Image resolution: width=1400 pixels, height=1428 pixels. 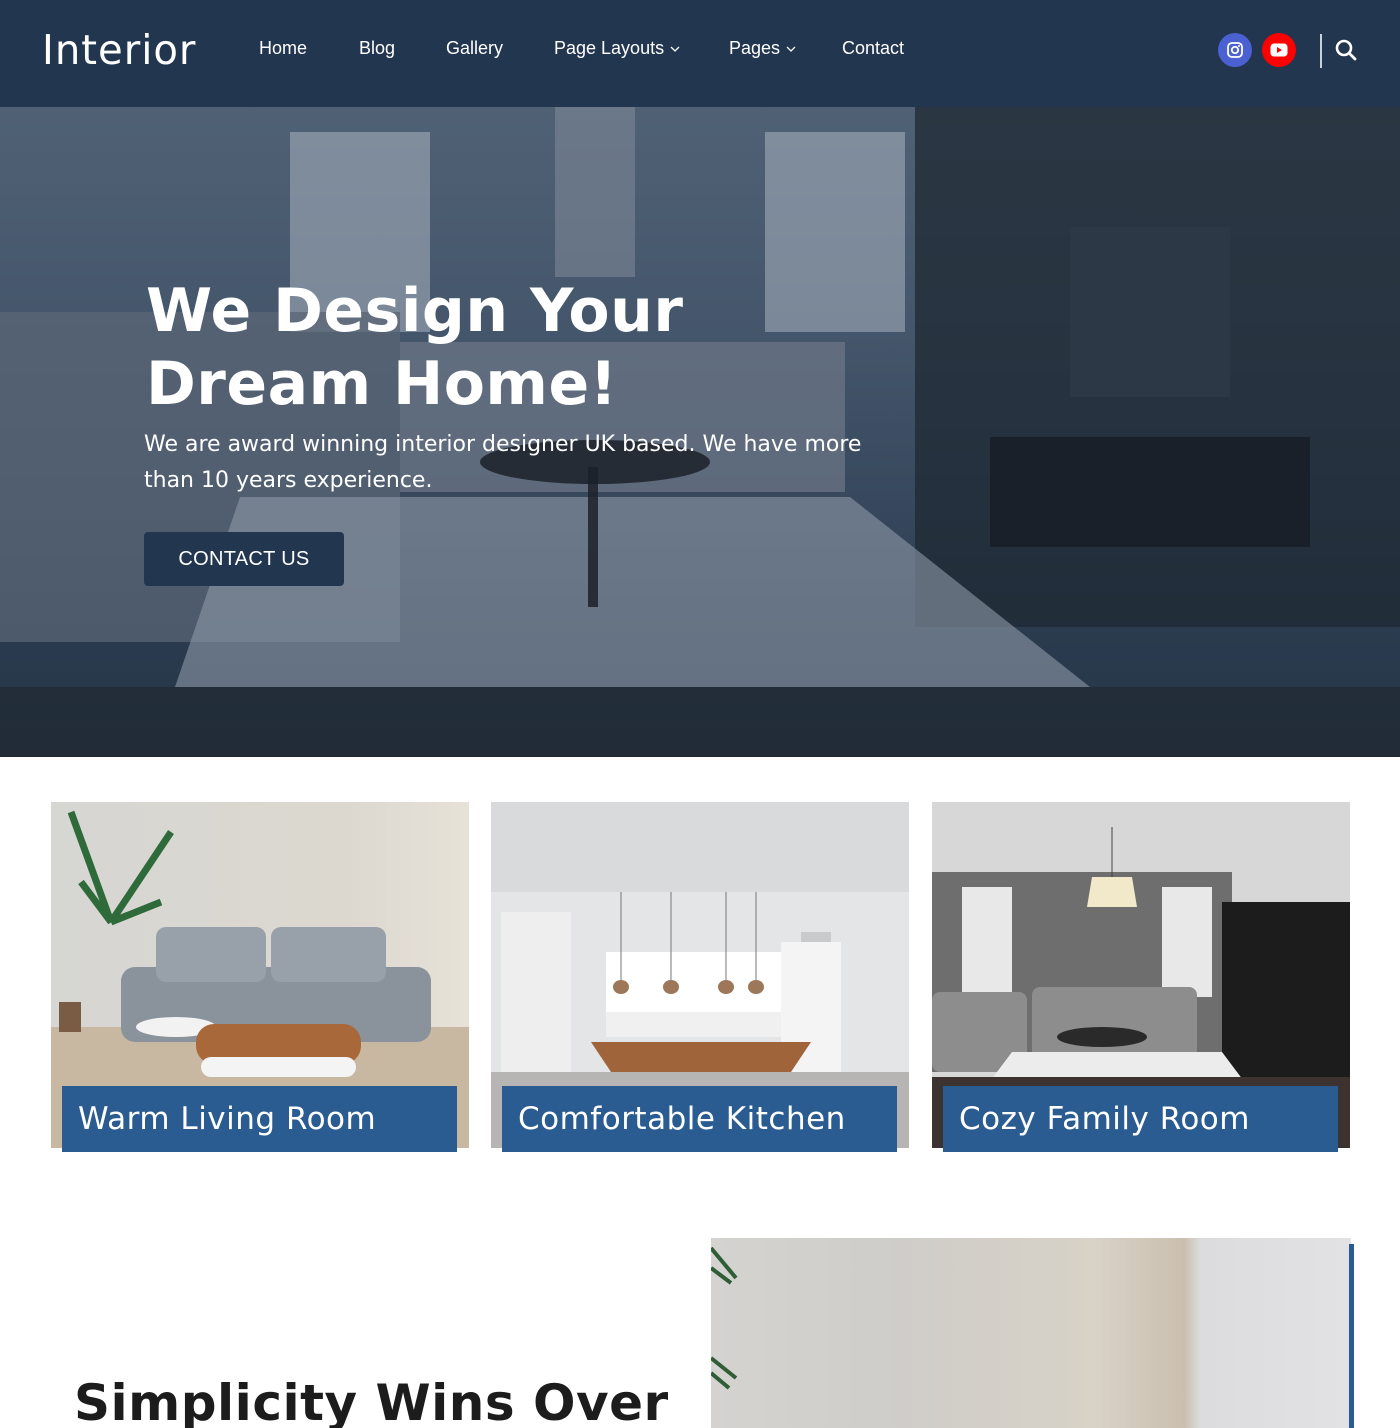 What do you see at coordinates (259, 1119) in the screenshot?
I see `card-label: Warm Living Room` at bounding box center [259, 1119].